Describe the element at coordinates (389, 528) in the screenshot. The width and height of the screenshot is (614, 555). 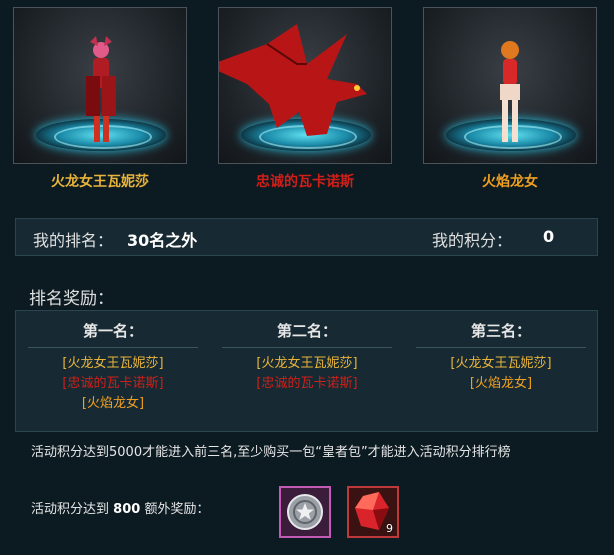
I see `item-count: 9` at that location.